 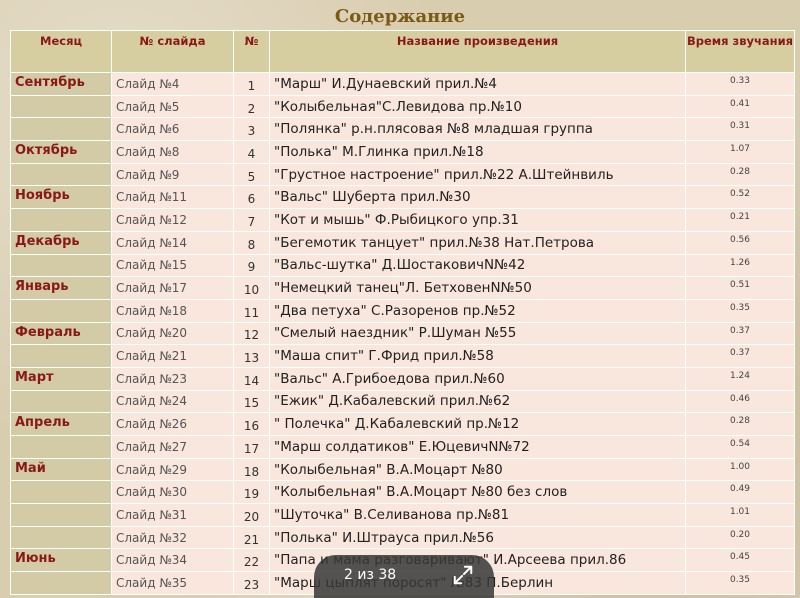 I want to click on month-cell: Октябрь, so click(x=61, y=152).